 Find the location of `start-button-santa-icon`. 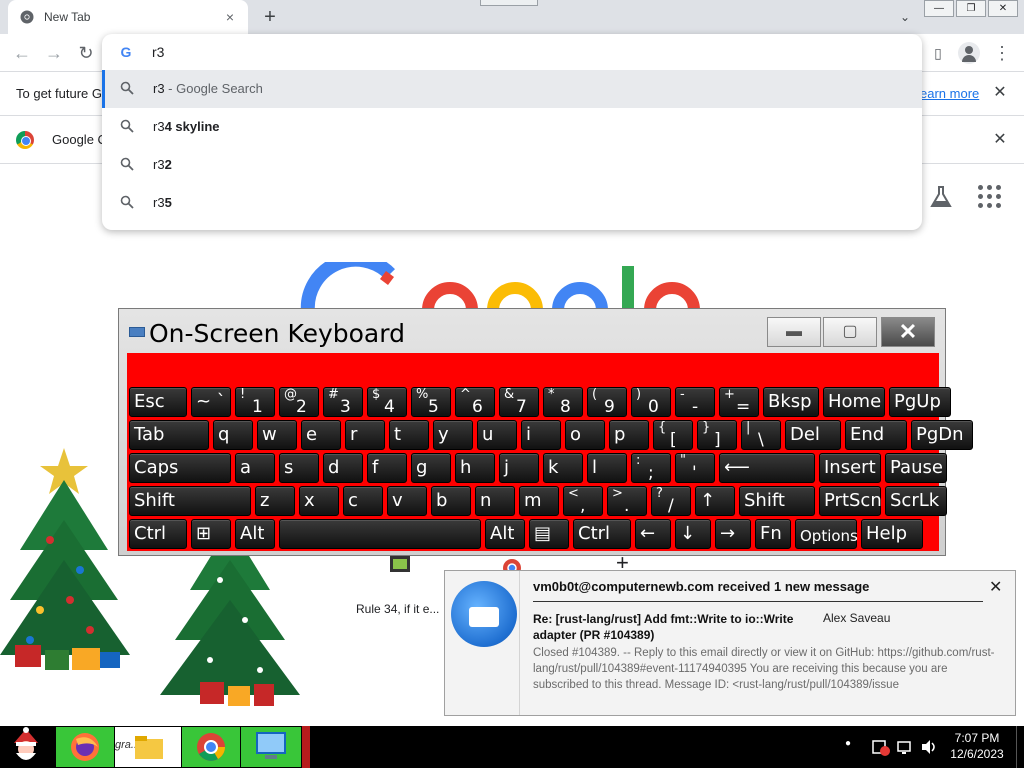

start-button-santa-icon is located at coordinates (26, 747).